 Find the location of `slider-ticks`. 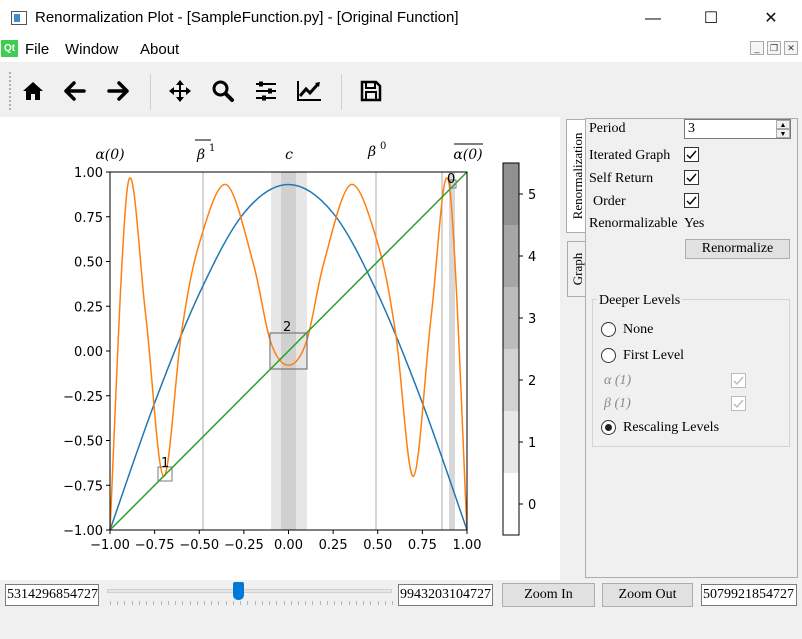

slider-ticks is located at coordinates (251, 604).